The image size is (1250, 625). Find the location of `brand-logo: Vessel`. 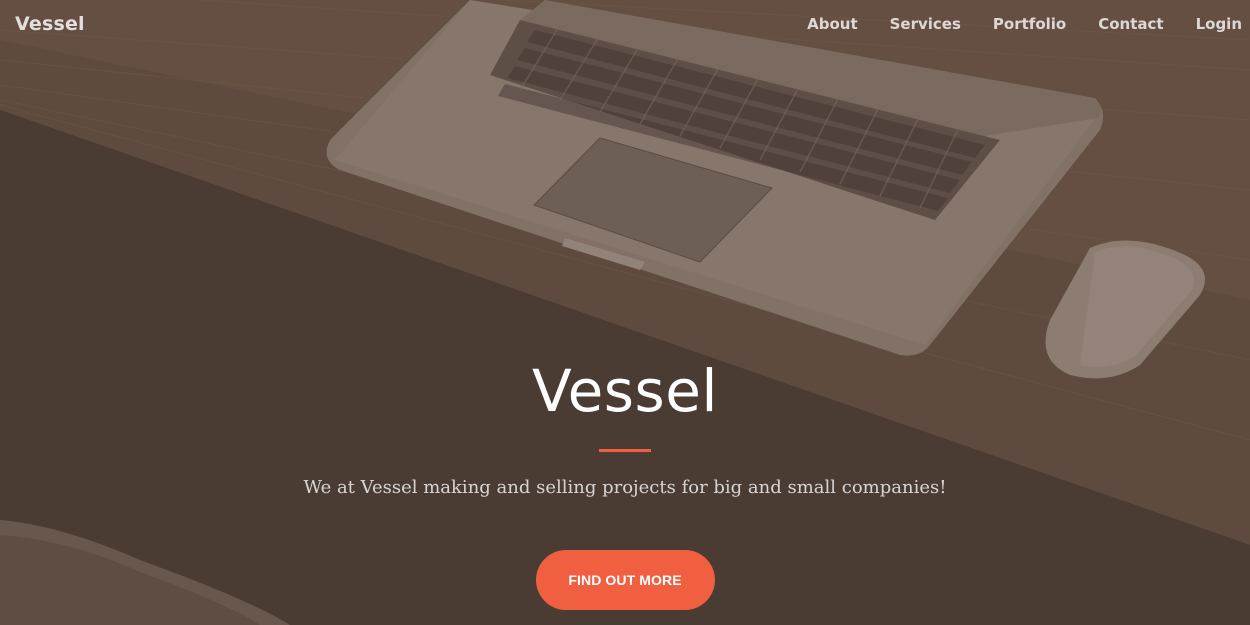

brand-logo: Vessel is located at coordinates (50, 24).